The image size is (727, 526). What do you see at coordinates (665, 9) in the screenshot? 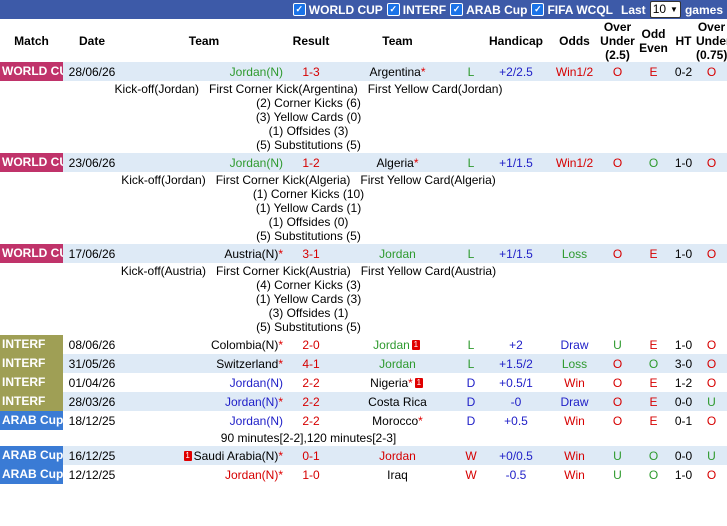
I see `last-games-select: 10 ▼` at bounding box center [665, 9].